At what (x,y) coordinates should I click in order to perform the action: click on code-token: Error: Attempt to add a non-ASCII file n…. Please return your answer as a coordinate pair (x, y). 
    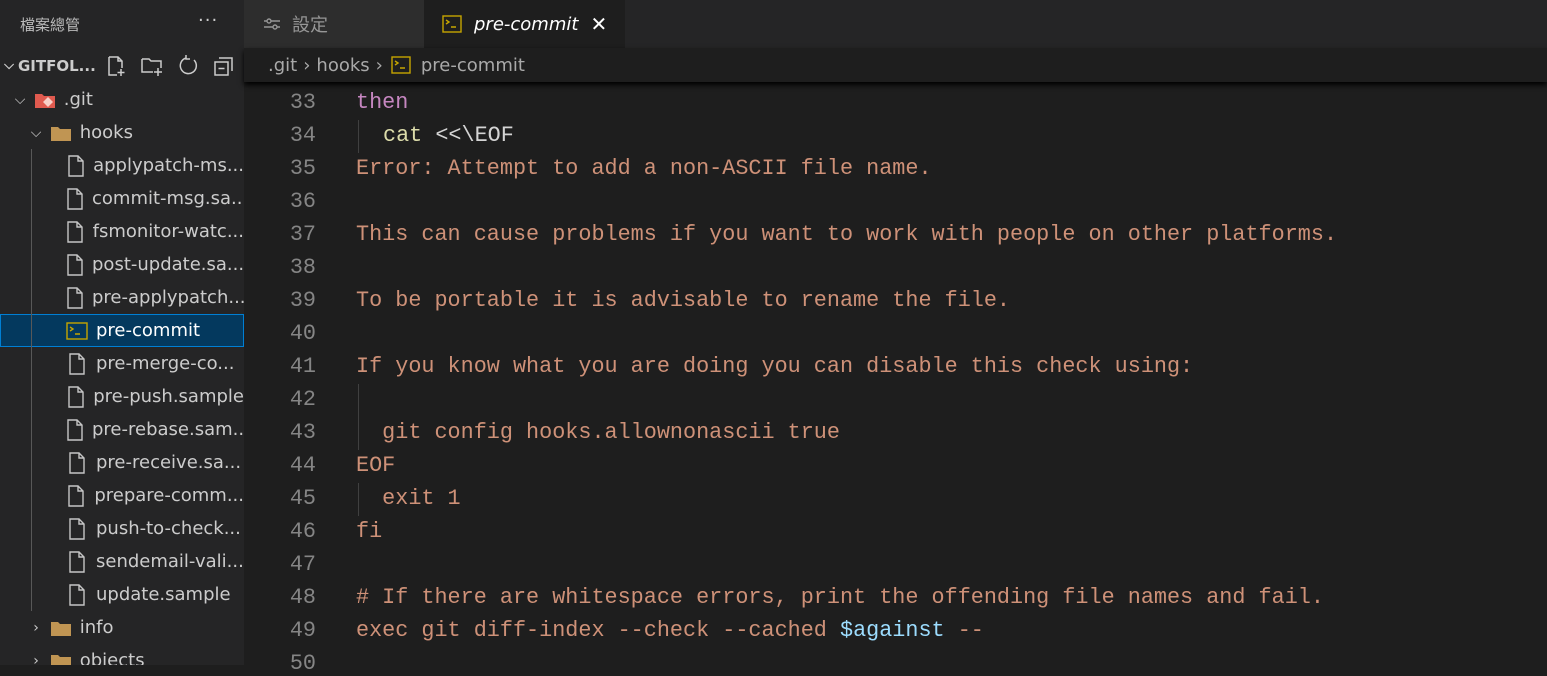
    Looking at the image, I should click on (644, 168).